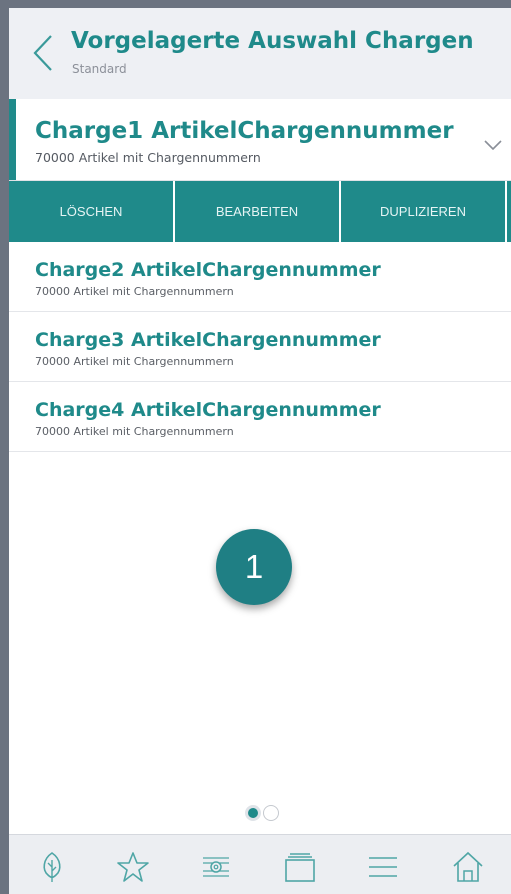  What do you see at coordinates (12, 139) in the screenshot?
I see `selection-indicator` at bounding box center [12, 139].